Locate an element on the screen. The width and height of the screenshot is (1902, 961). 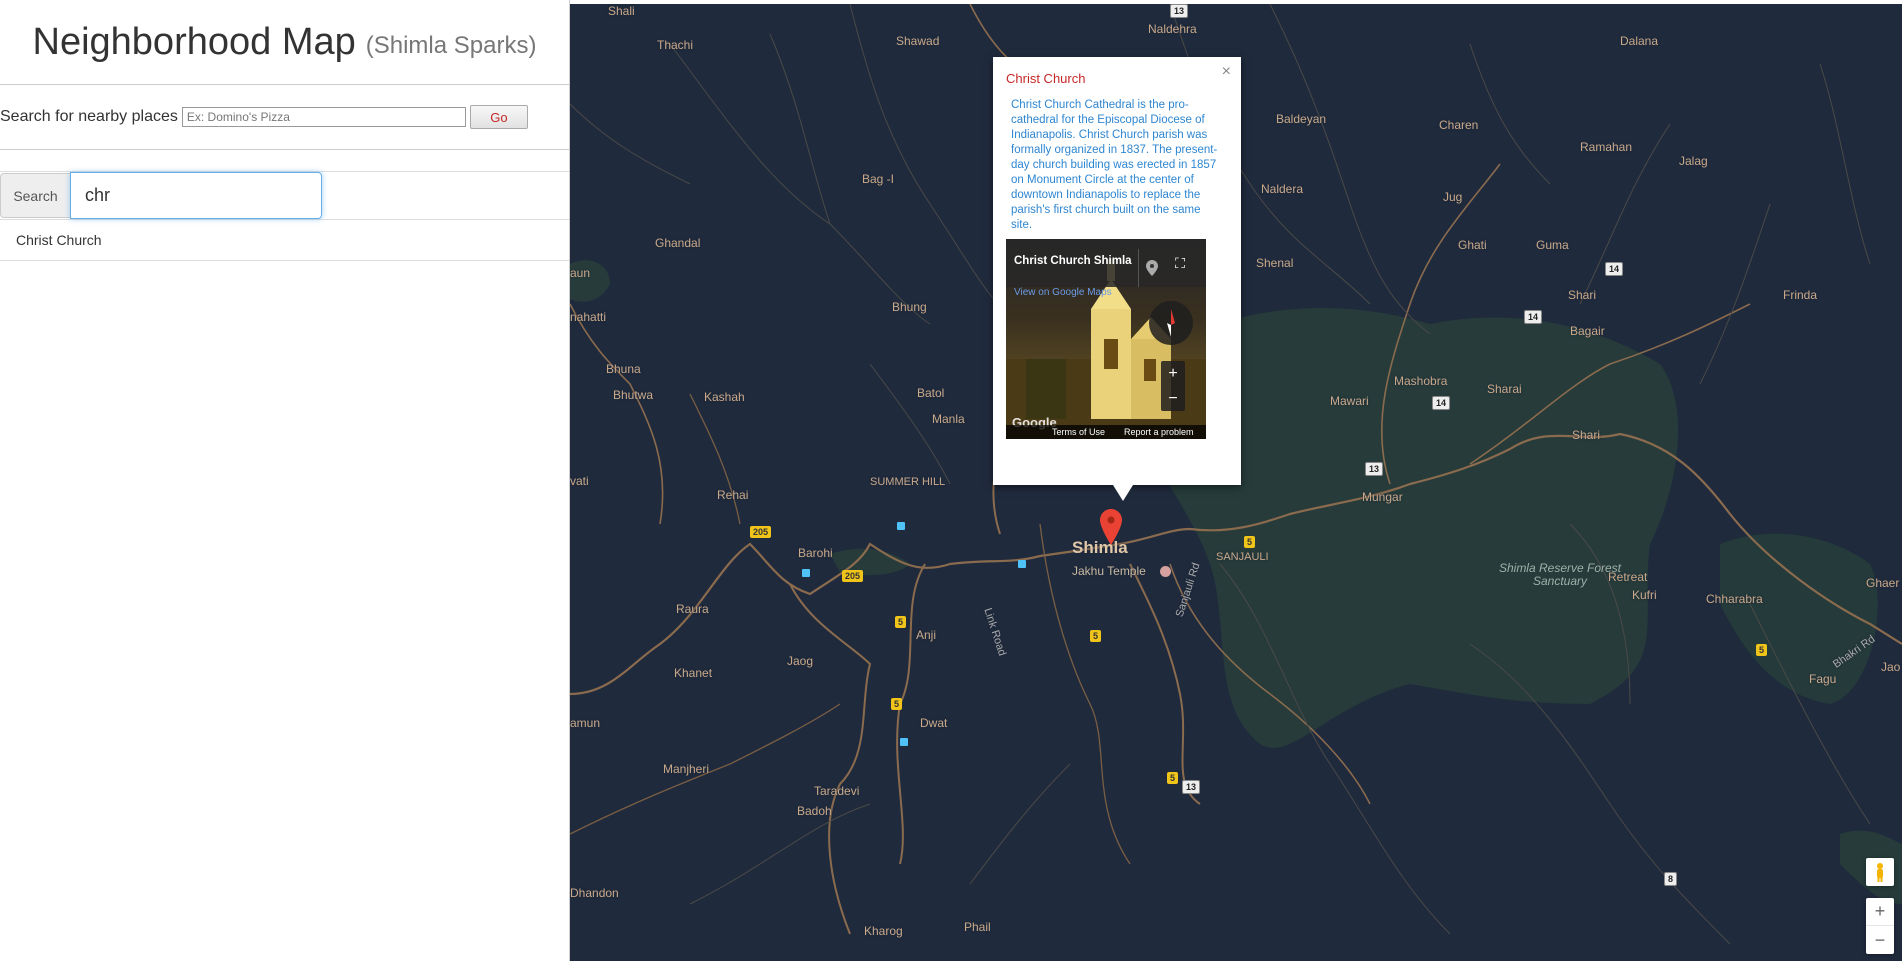
list-item: Christ Church is located at coordinates (284, 240).